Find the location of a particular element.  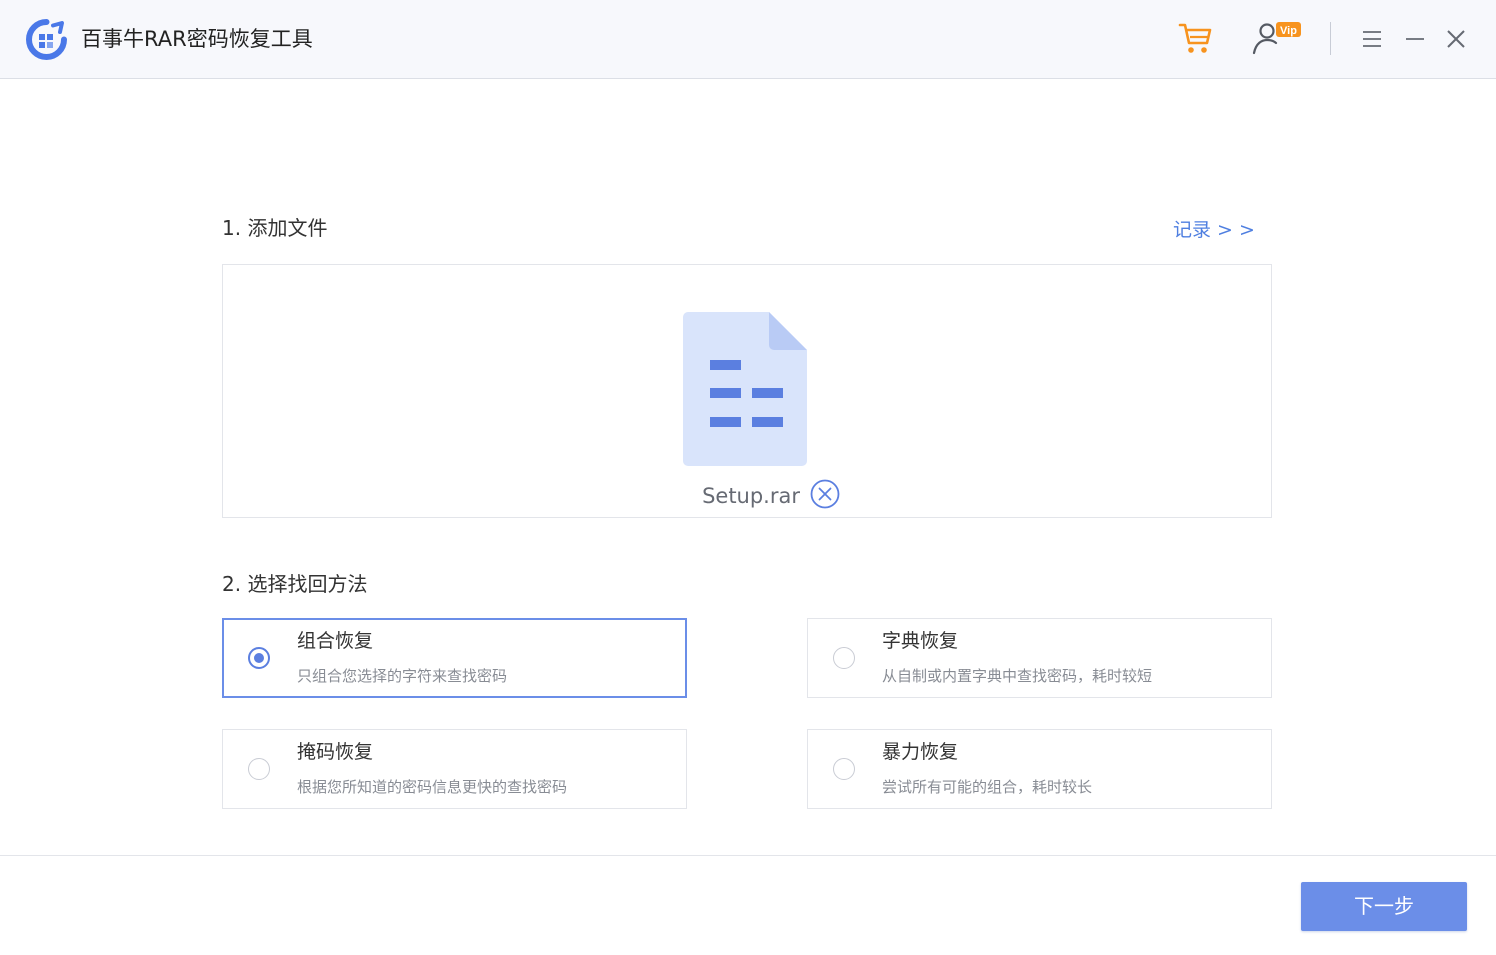

title-bar: 百事牛RAR密码恢复工具 Vip is located at coordinates (748, 39).